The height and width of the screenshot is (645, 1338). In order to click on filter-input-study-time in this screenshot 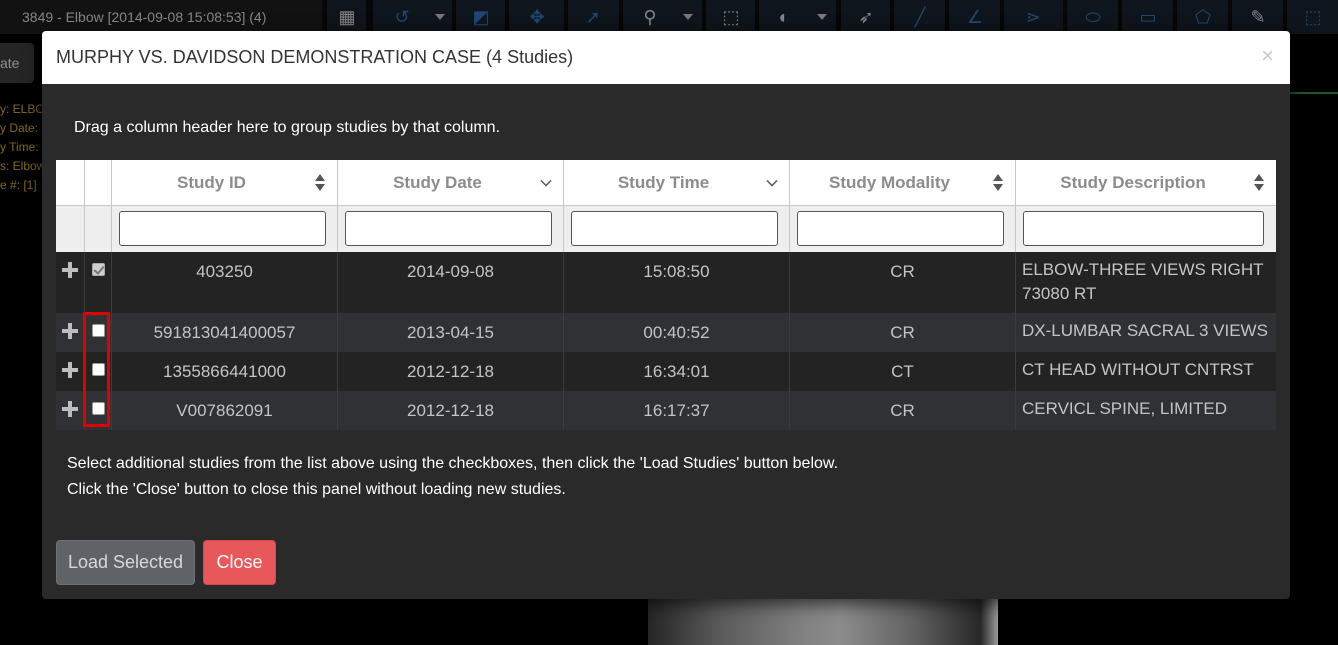, I will do `click(674, 228)`.